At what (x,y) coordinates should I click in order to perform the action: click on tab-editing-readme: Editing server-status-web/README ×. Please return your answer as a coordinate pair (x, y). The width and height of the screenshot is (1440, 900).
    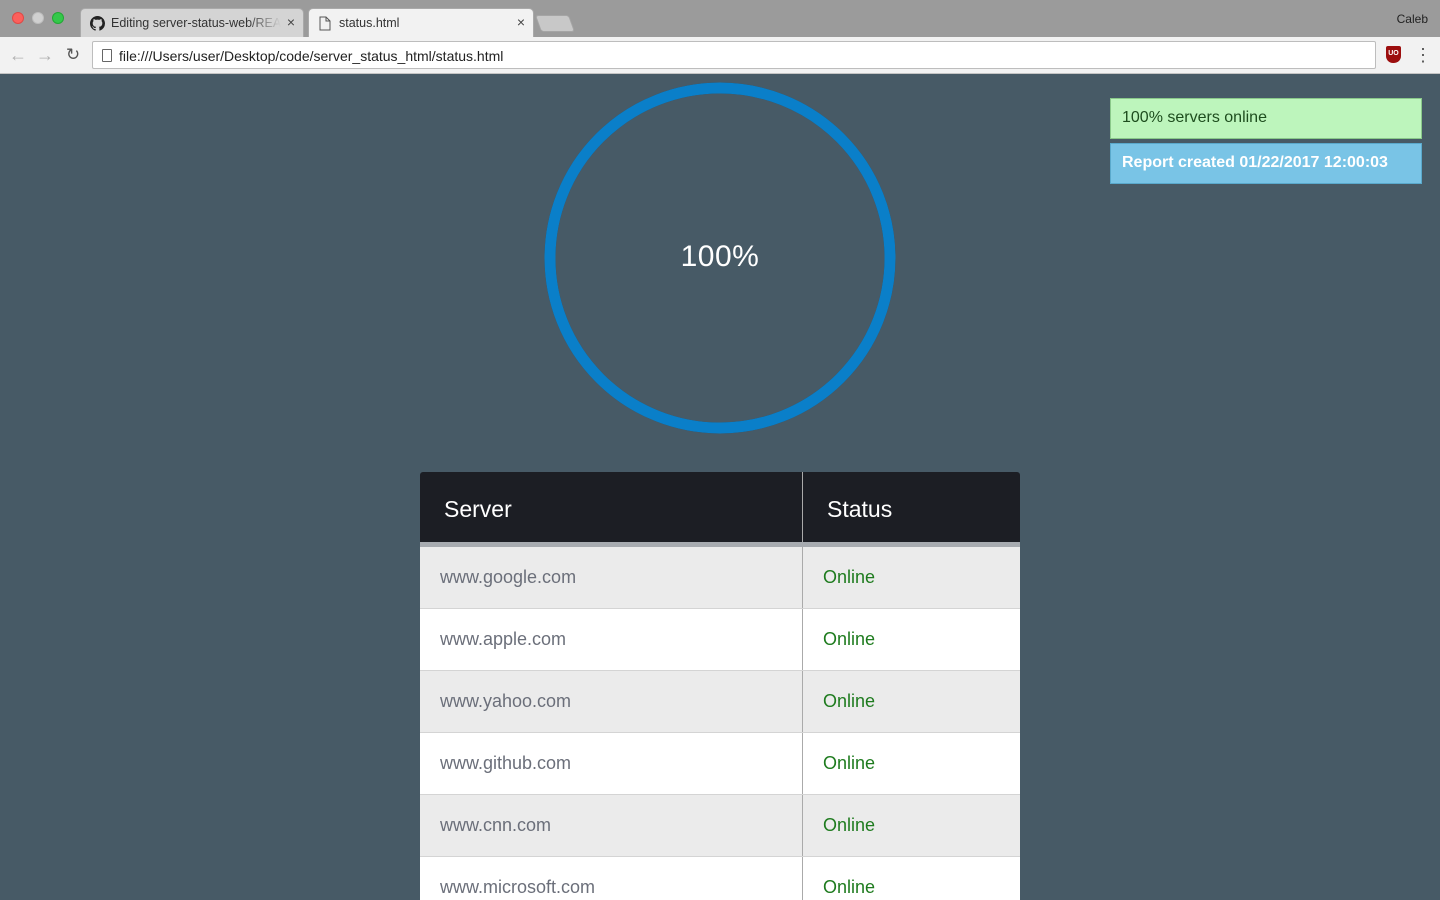
    Looking at the image, I should click on (192, 22).